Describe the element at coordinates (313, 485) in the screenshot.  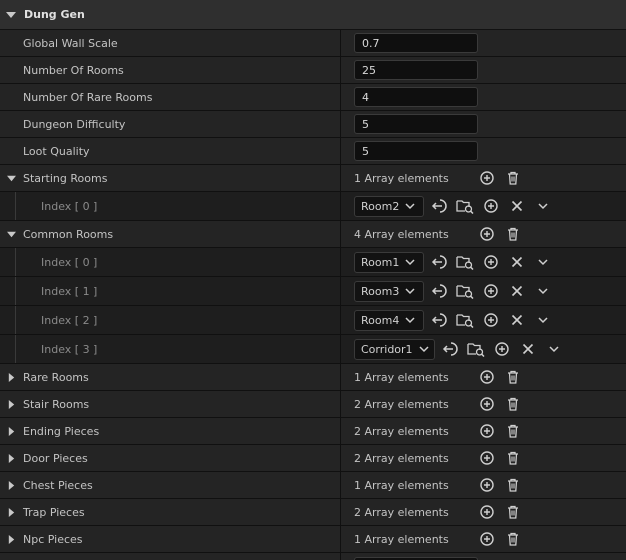
I see `array-row-chest-pieces: Chest Pieces 1 Array elements` at that location.